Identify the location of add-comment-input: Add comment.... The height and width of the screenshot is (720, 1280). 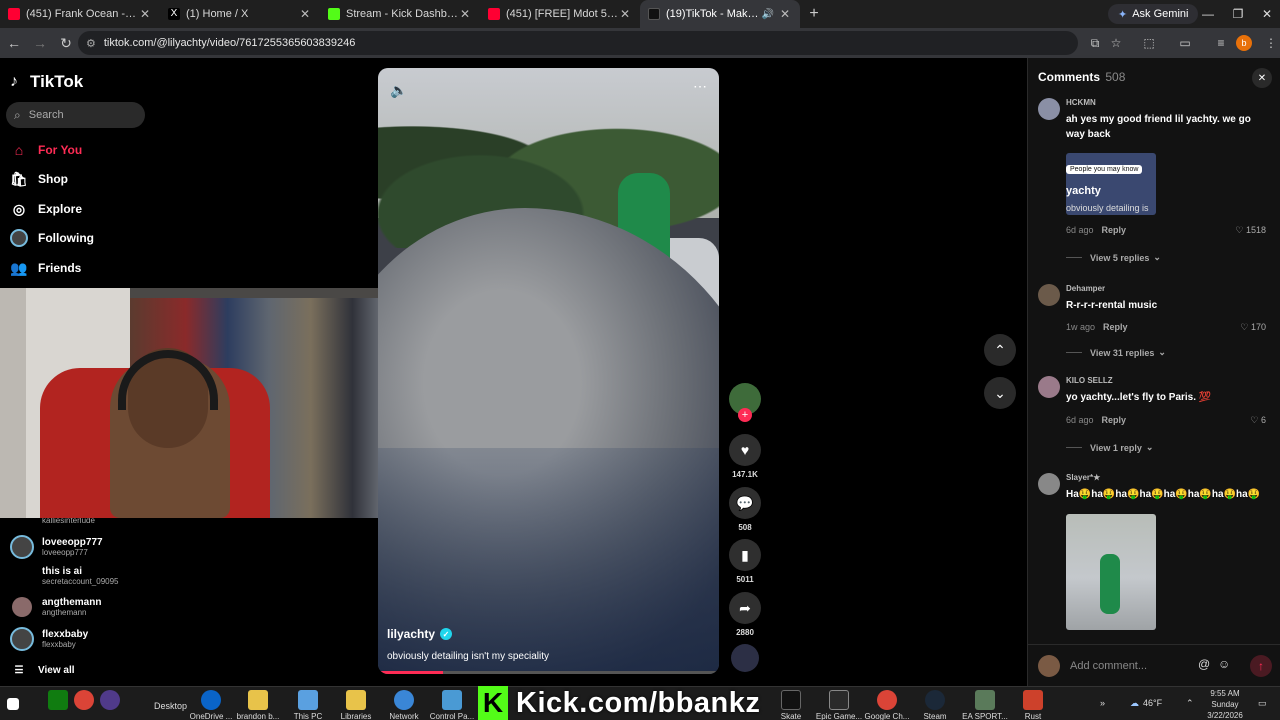
(1141, 666).